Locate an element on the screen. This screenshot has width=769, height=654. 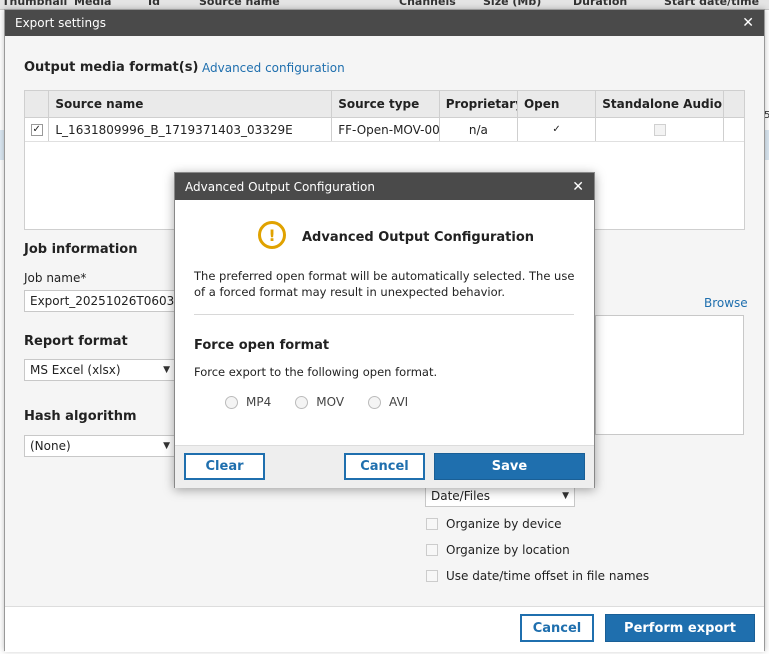
bg-col-size: Size (Mb) is located at coordinates (512, 4).